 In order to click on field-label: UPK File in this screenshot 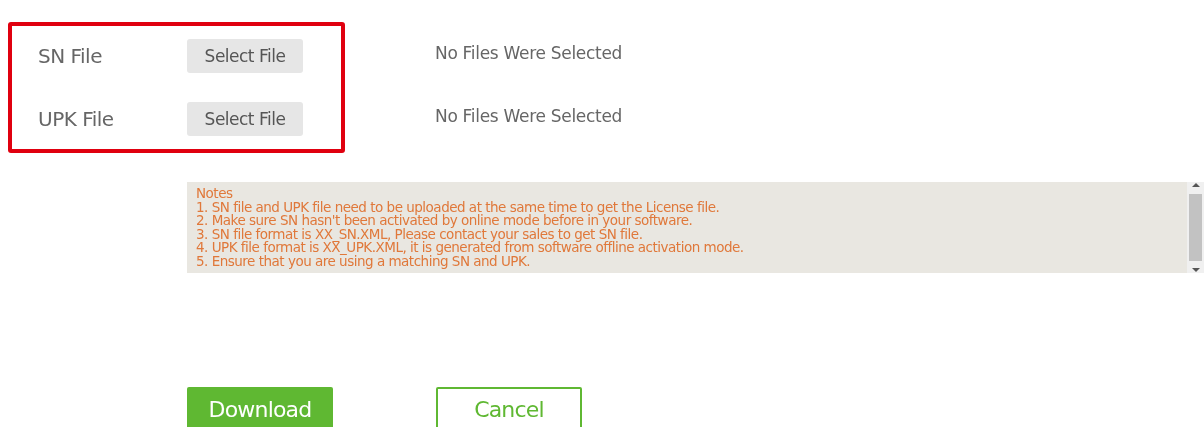, I will do `click(76, 119)`.